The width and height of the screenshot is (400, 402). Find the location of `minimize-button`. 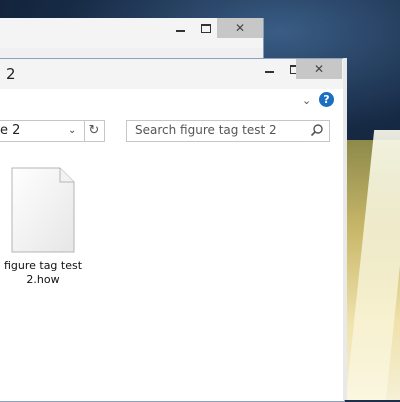

minimize-button is located at coordinates (269, 69).